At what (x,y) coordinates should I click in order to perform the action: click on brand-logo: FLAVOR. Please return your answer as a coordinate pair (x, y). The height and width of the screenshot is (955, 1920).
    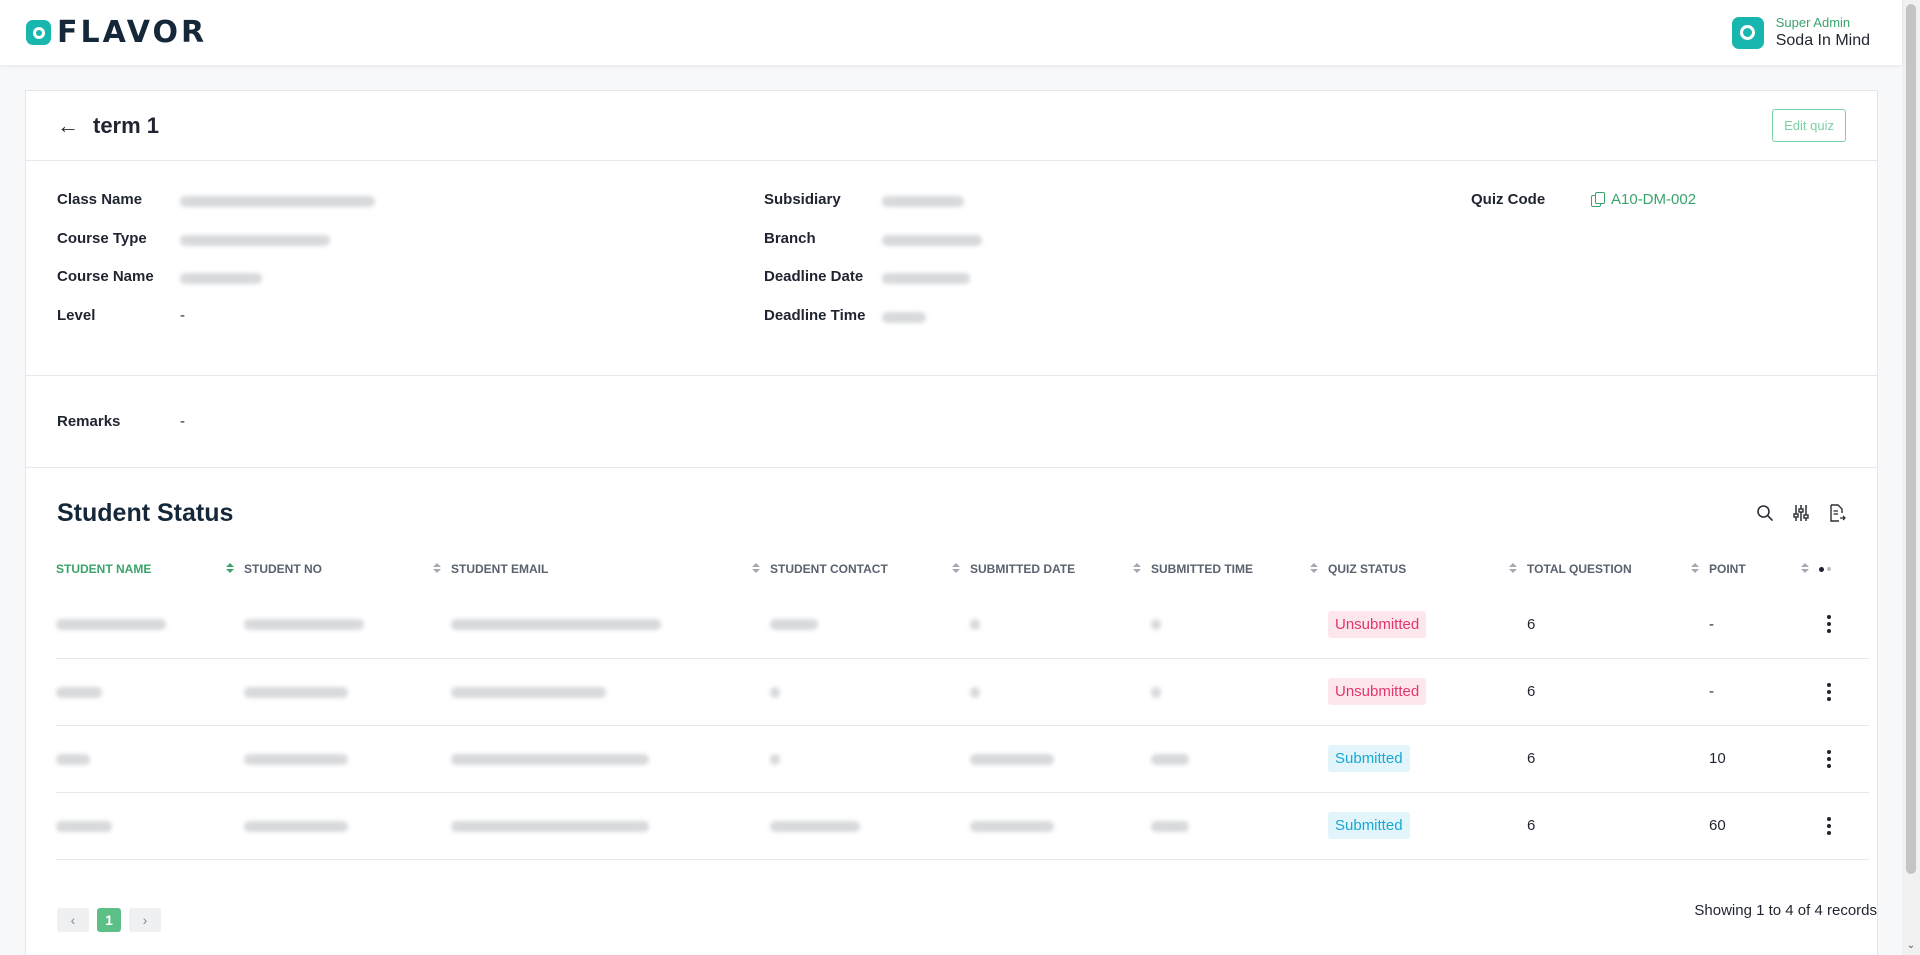
    Looking at the image, I should click on (116, 32).